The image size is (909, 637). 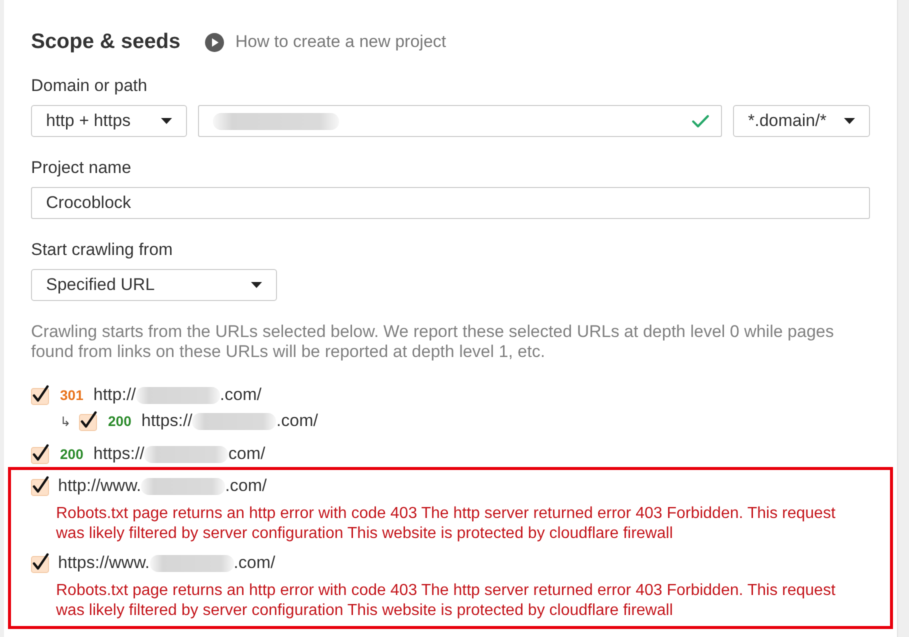 I want to click on url-text: http://, so click(x=114, y=395).